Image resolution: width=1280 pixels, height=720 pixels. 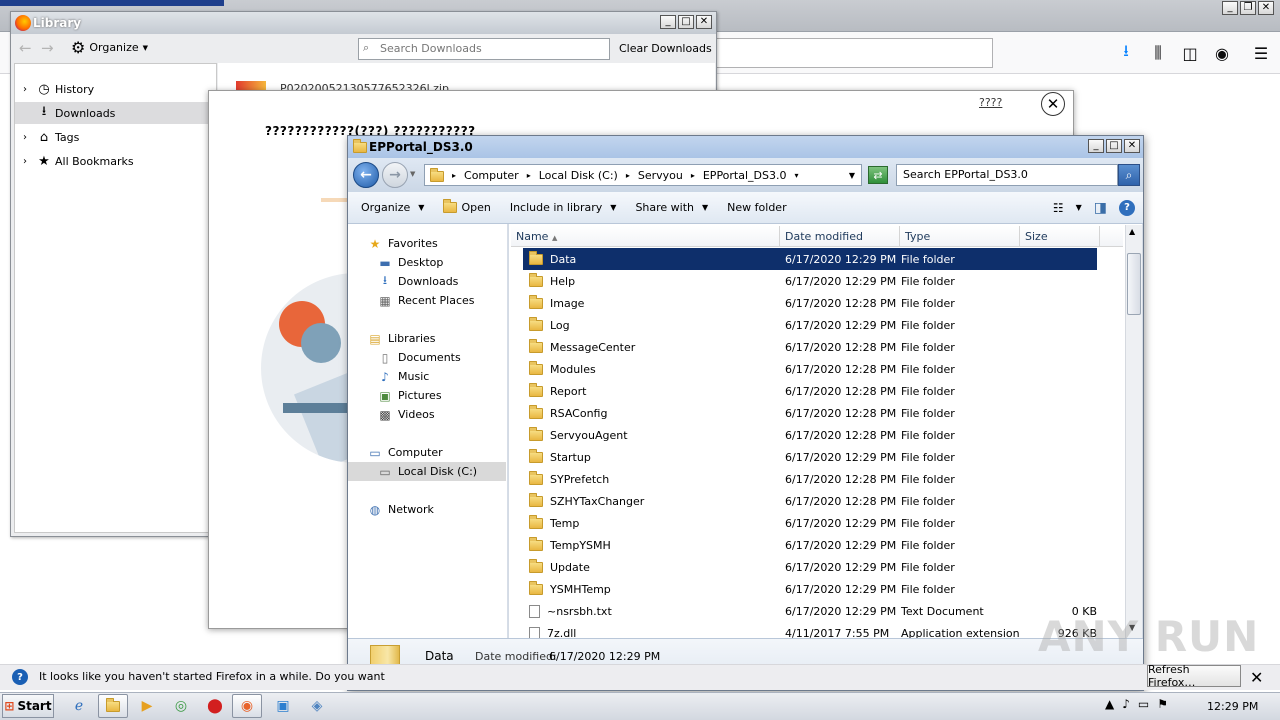 I want to click on url-bar, so click(x=853, y=53).